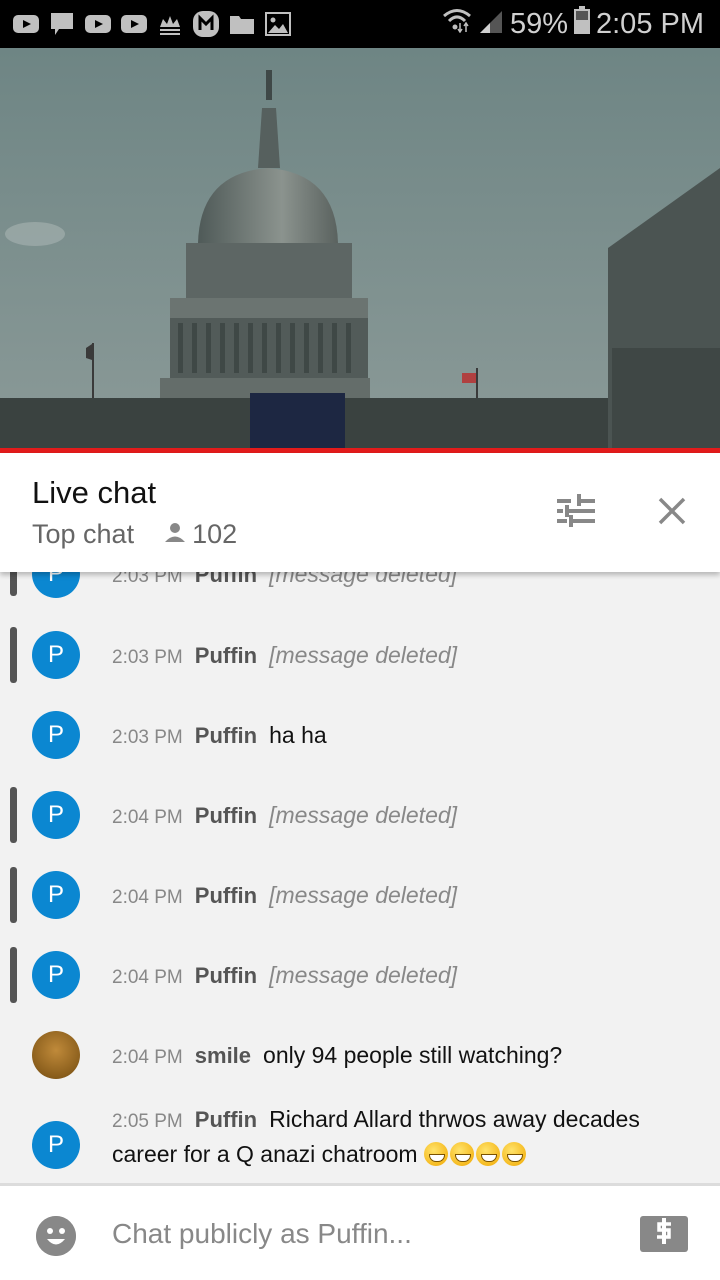 The image size is (720, 1280). Describe the element at coordinates (573, 24) in the screenshot. I see `system-icons: 59% 2:05 PM` at that location.